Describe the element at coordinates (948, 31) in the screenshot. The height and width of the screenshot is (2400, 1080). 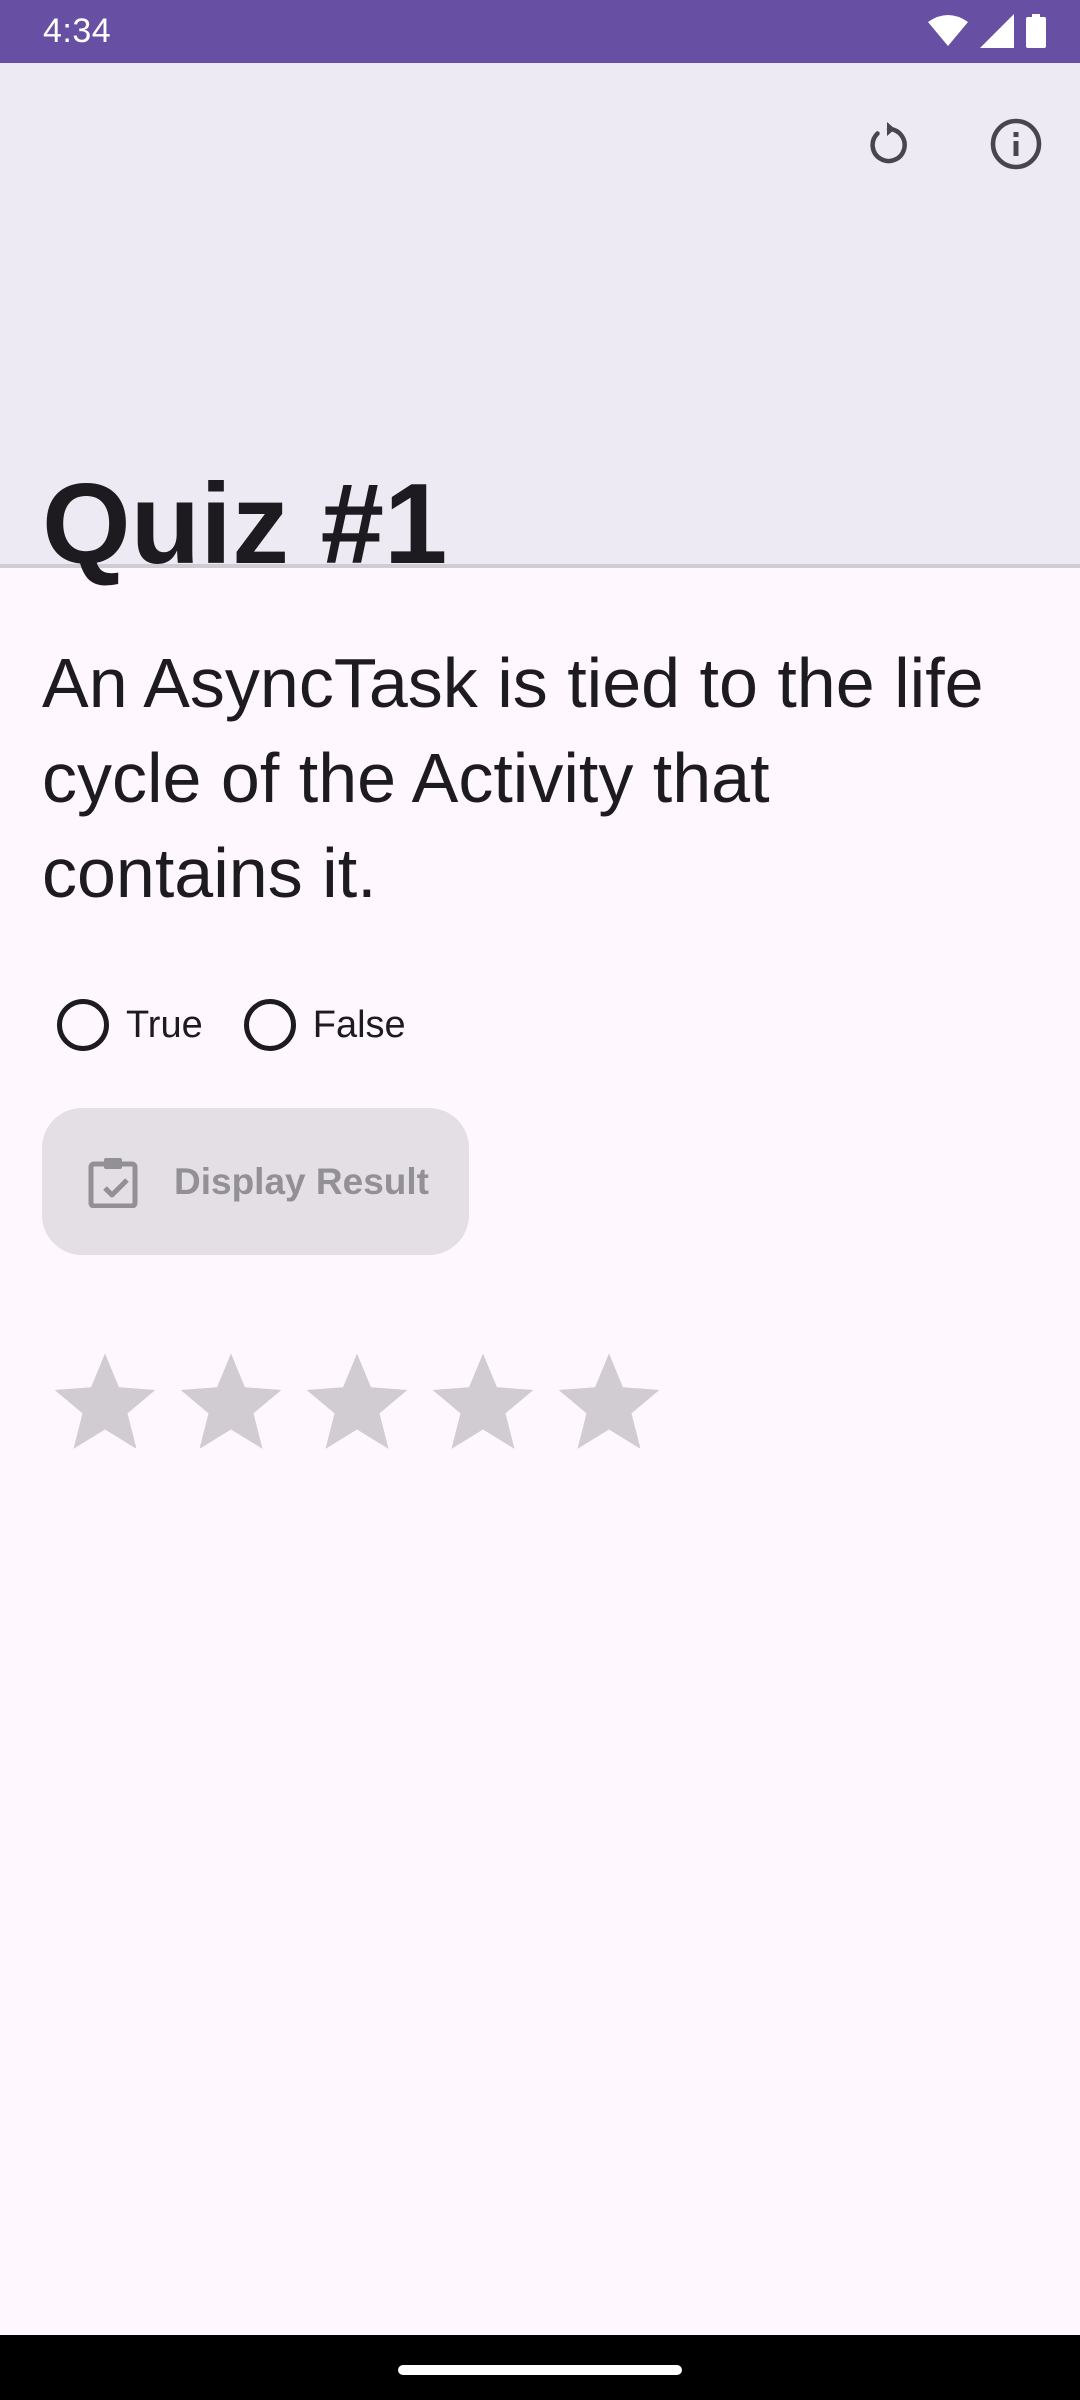
I see `wifi-icon` at that location.